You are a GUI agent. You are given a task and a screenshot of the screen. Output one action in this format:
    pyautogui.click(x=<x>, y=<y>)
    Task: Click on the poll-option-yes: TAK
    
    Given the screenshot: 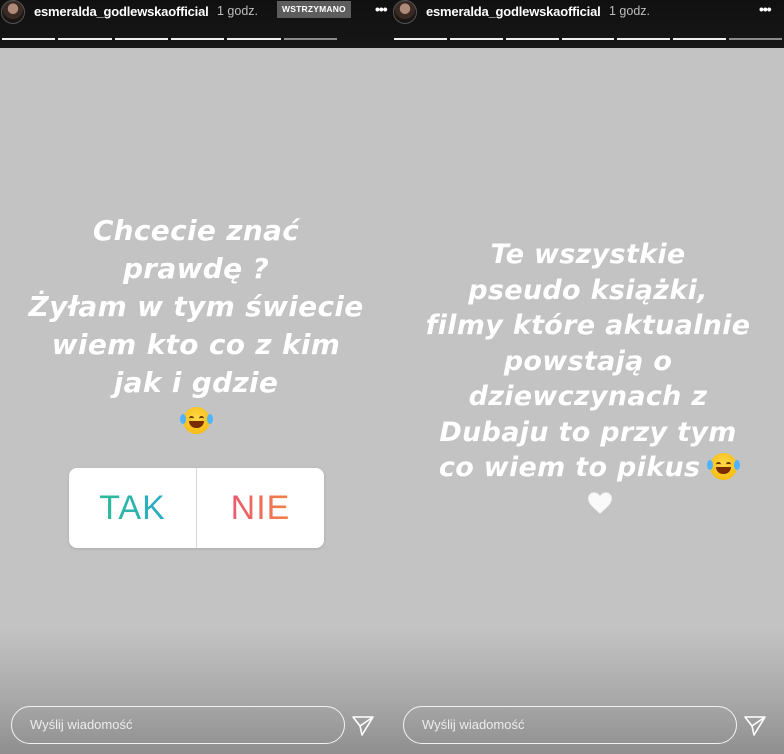 What is the action you would take?
    pyautogui.click(x=132, y=508)
    